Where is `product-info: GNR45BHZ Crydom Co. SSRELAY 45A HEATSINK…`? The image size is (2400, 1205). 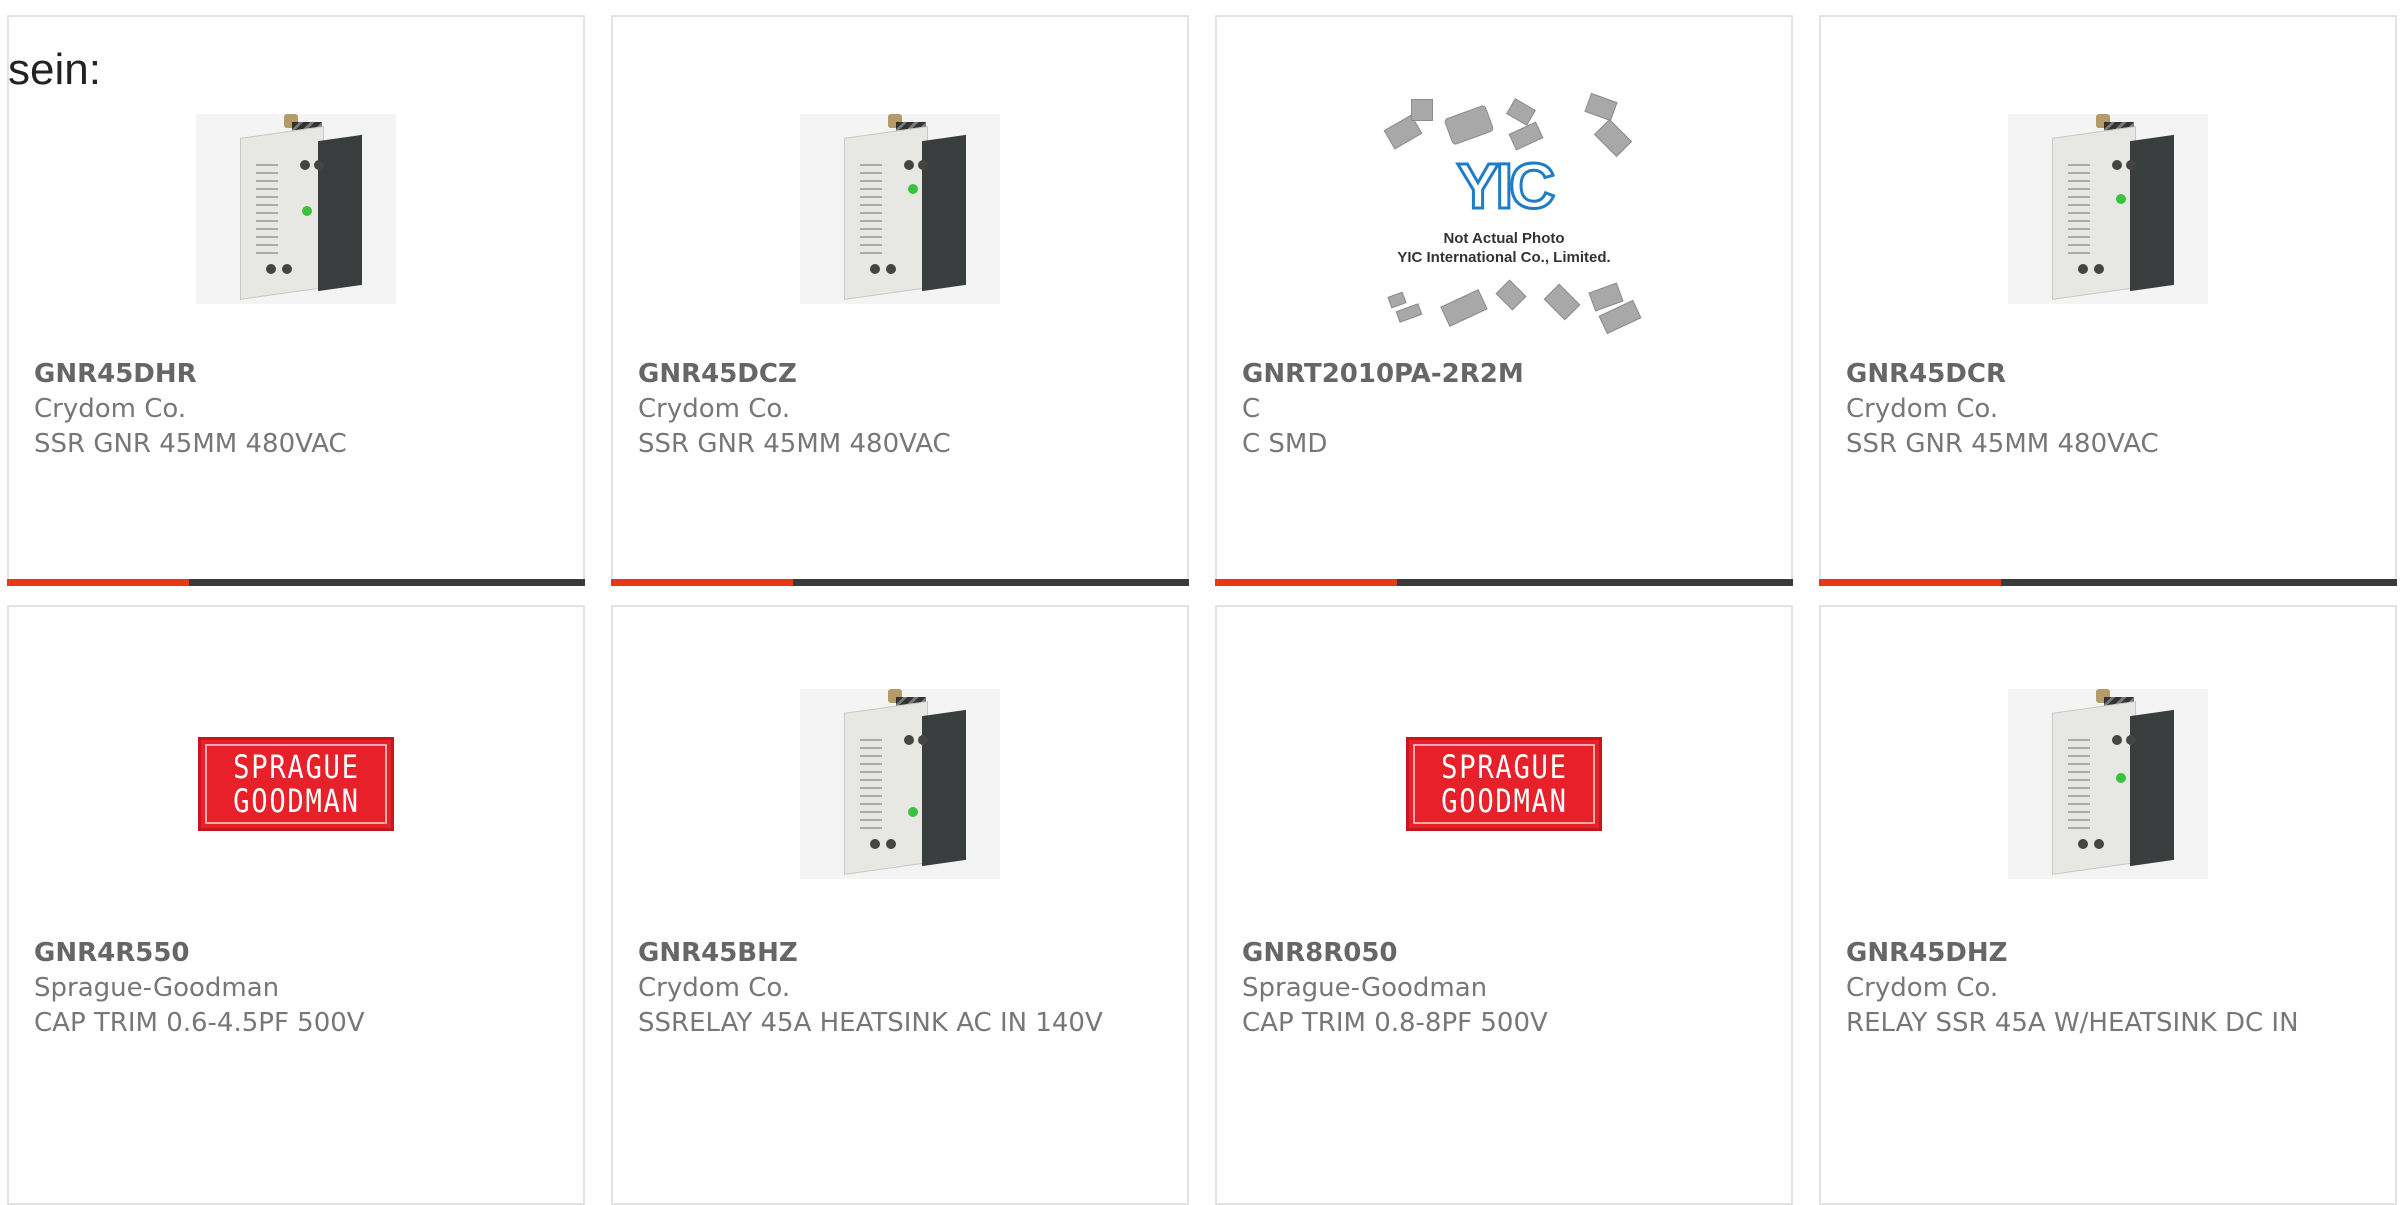
product-info: GNR45BHZ Crydom Co. SSRELAY 45A HEATSINK… is located at coordinates (882, 988).